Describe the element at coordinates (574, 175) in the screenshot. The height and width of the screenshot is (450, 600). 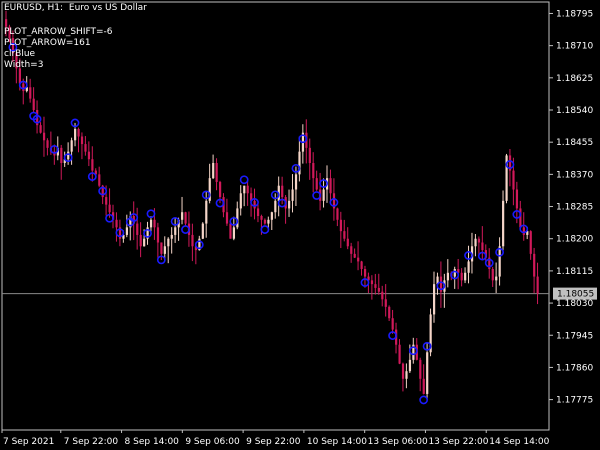
I see `price-tick-label: 1.18370` at that location.